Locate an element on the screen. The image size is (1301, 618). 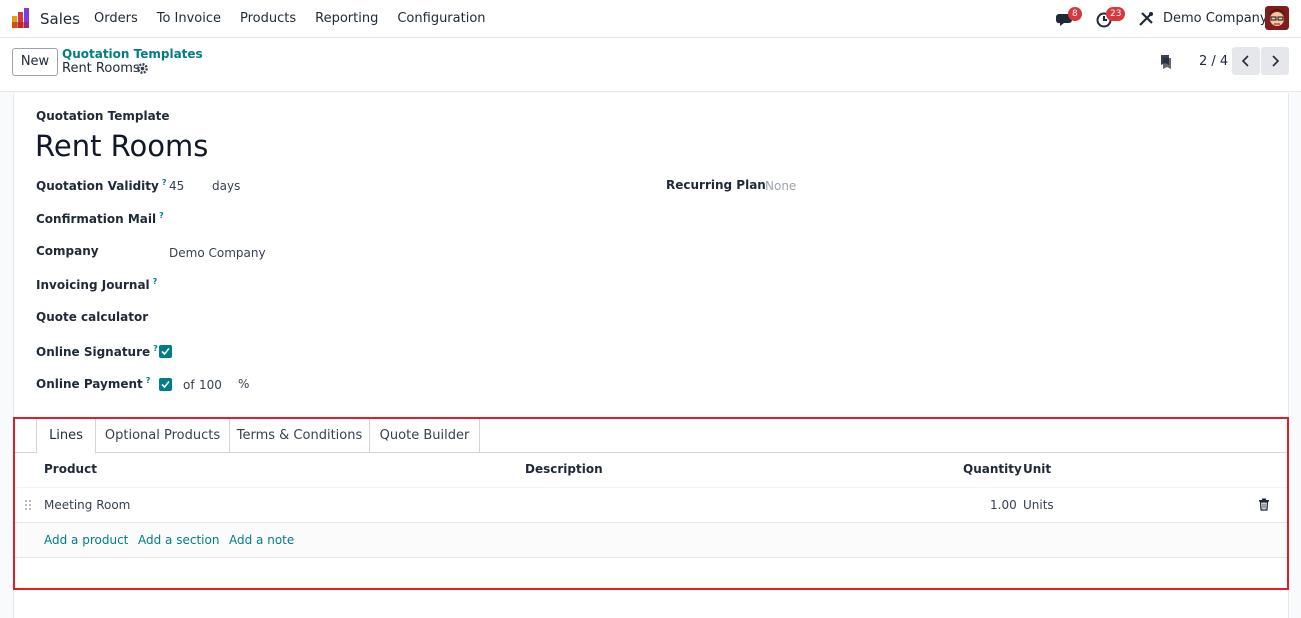
company-field: Demo Company is located at coordinates (217, 253).